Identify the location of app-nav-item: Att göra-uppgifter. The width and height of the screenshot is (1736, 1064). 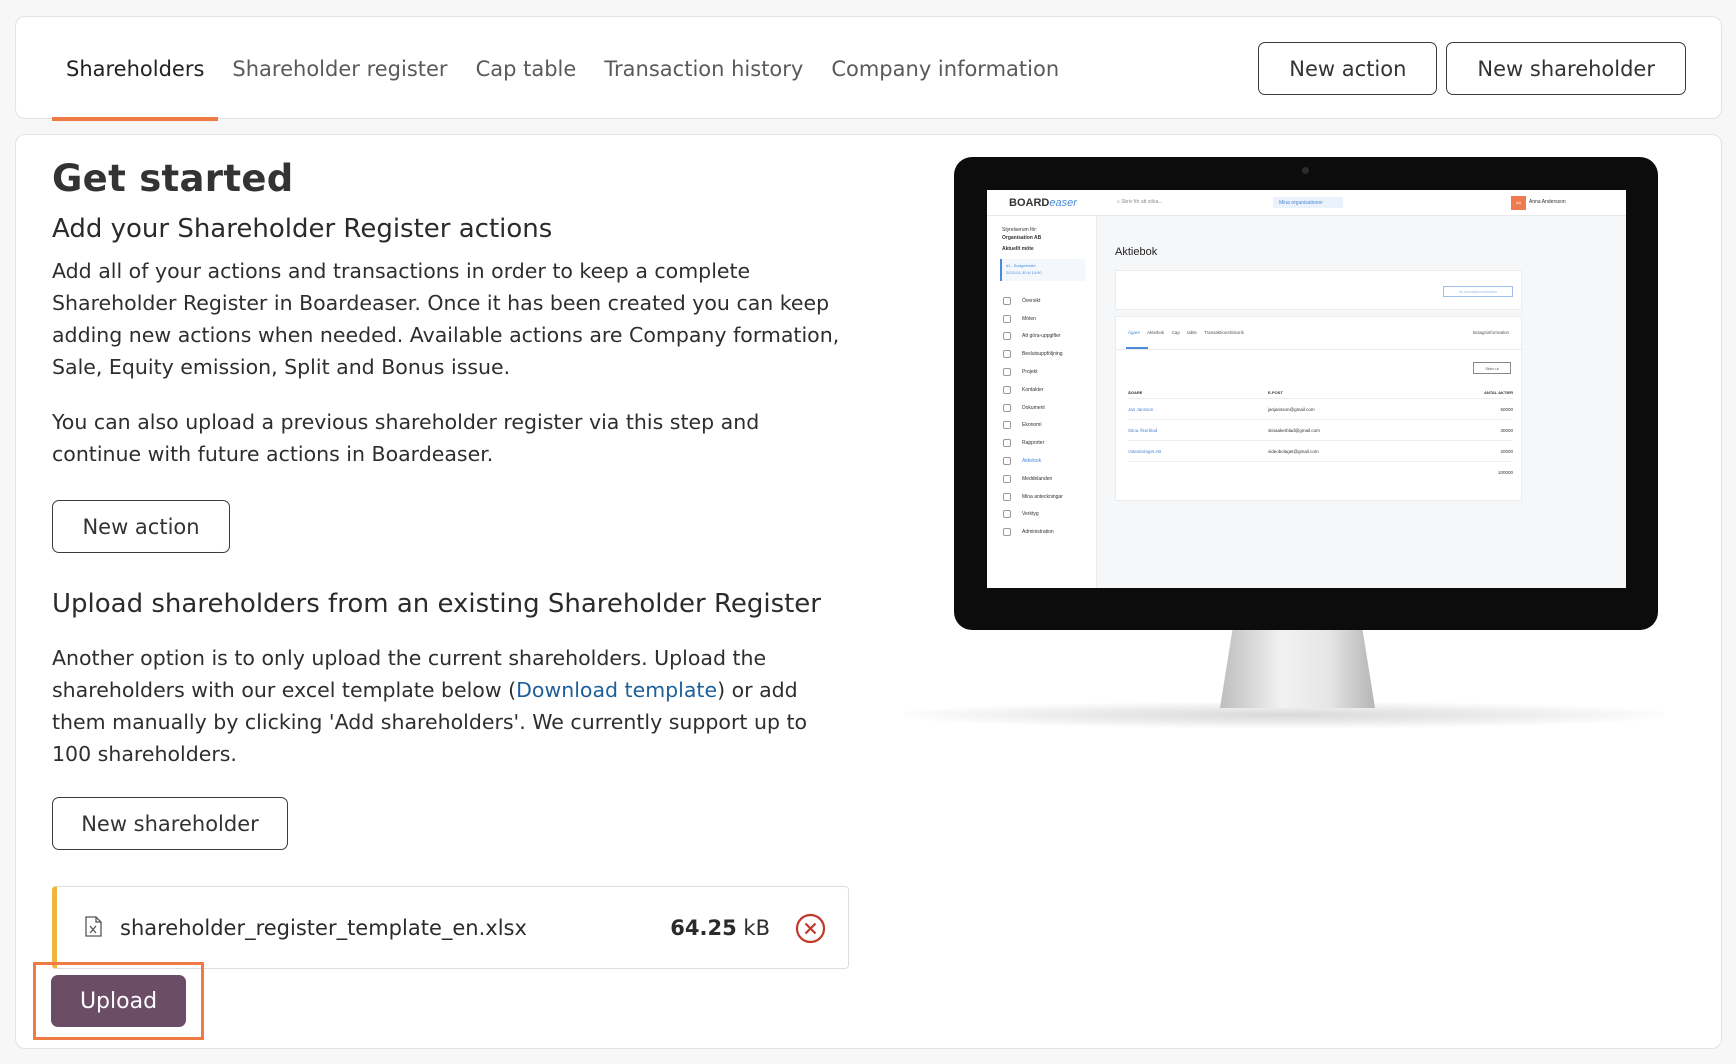
(1033, 337).